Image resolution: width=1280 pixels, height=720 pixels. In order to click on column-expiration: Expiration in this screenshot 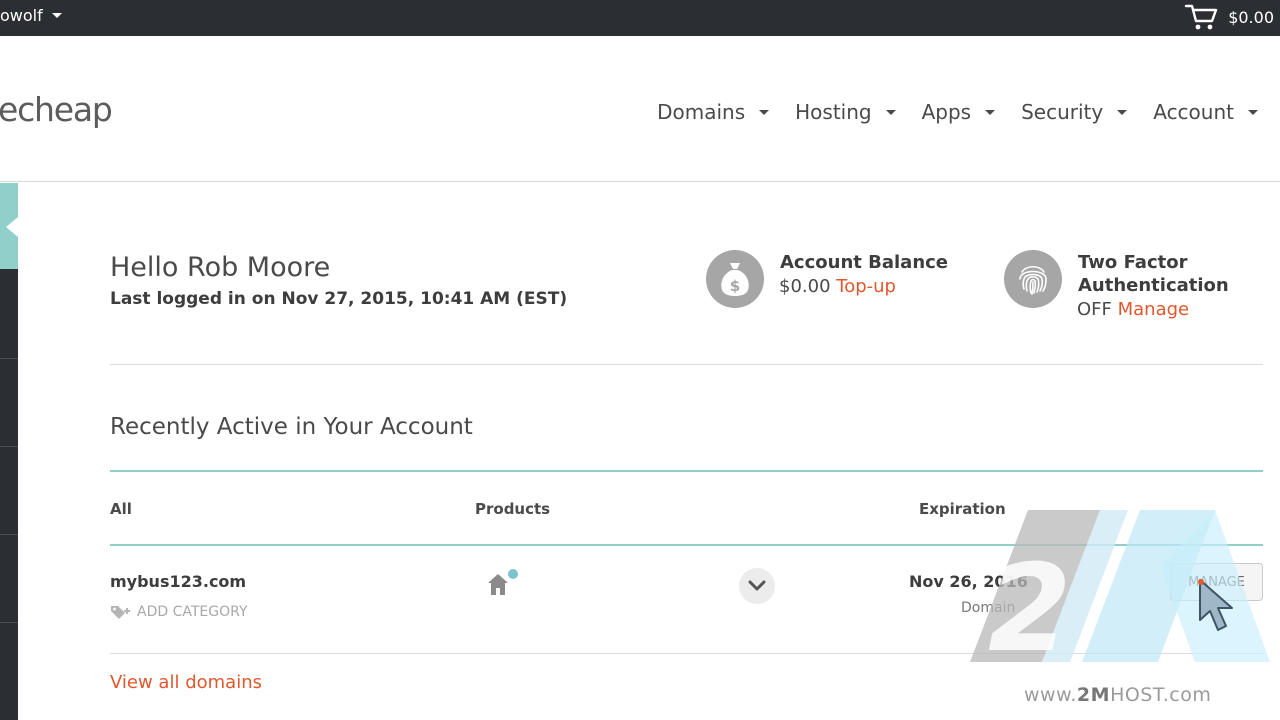, I will do `click(962, 509)`.